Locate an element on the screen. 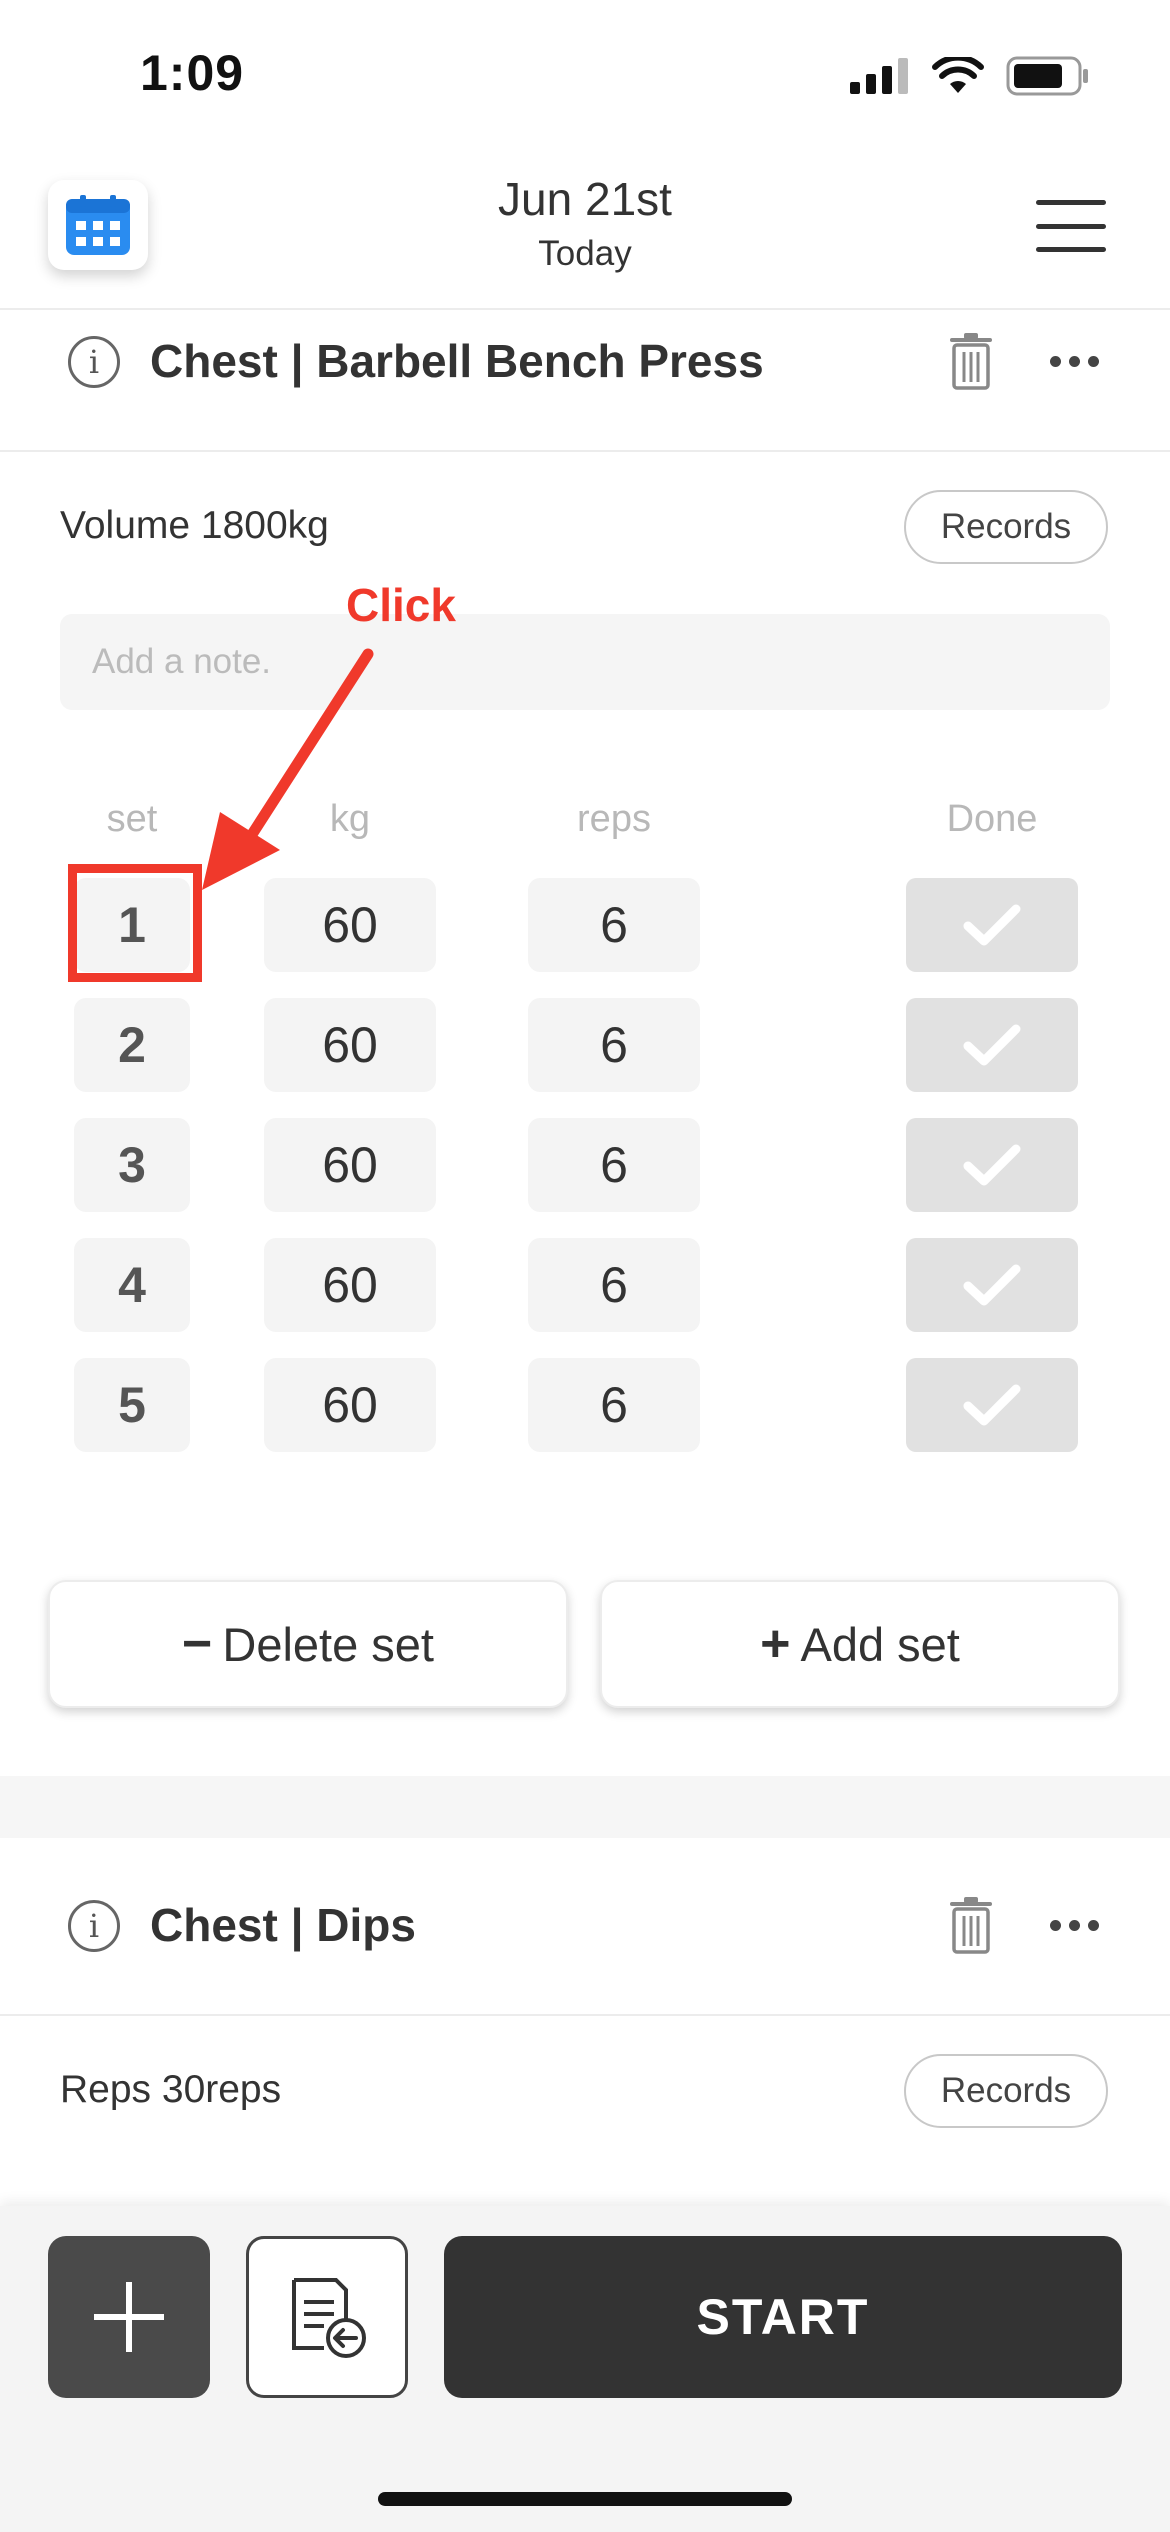 Image resolution: width=1170 pixels, height=2532 pixels. minus-icon: − is located at coordinates (197, 1644).